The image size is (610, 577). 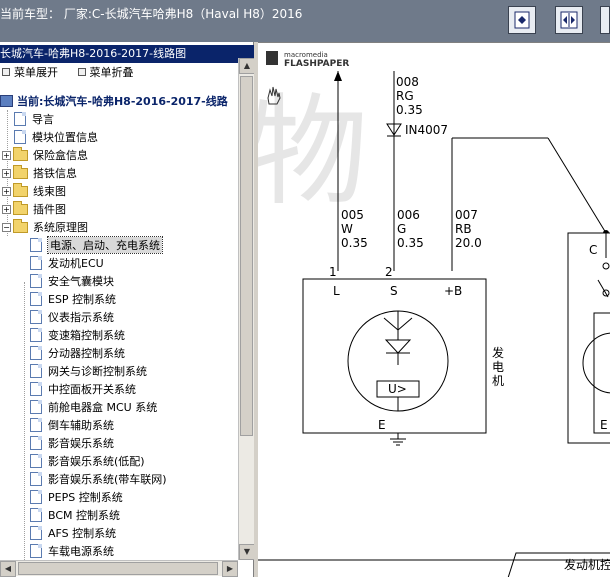 I want to click on collapse-minus-icon: −, so click(x=6, y=227).